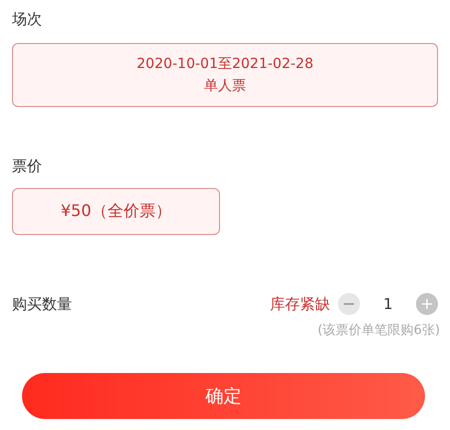  What do you see at coordinates (27, 166) in the screenshot?
I see `section-label: 票价` at bounding box center [27, 166].